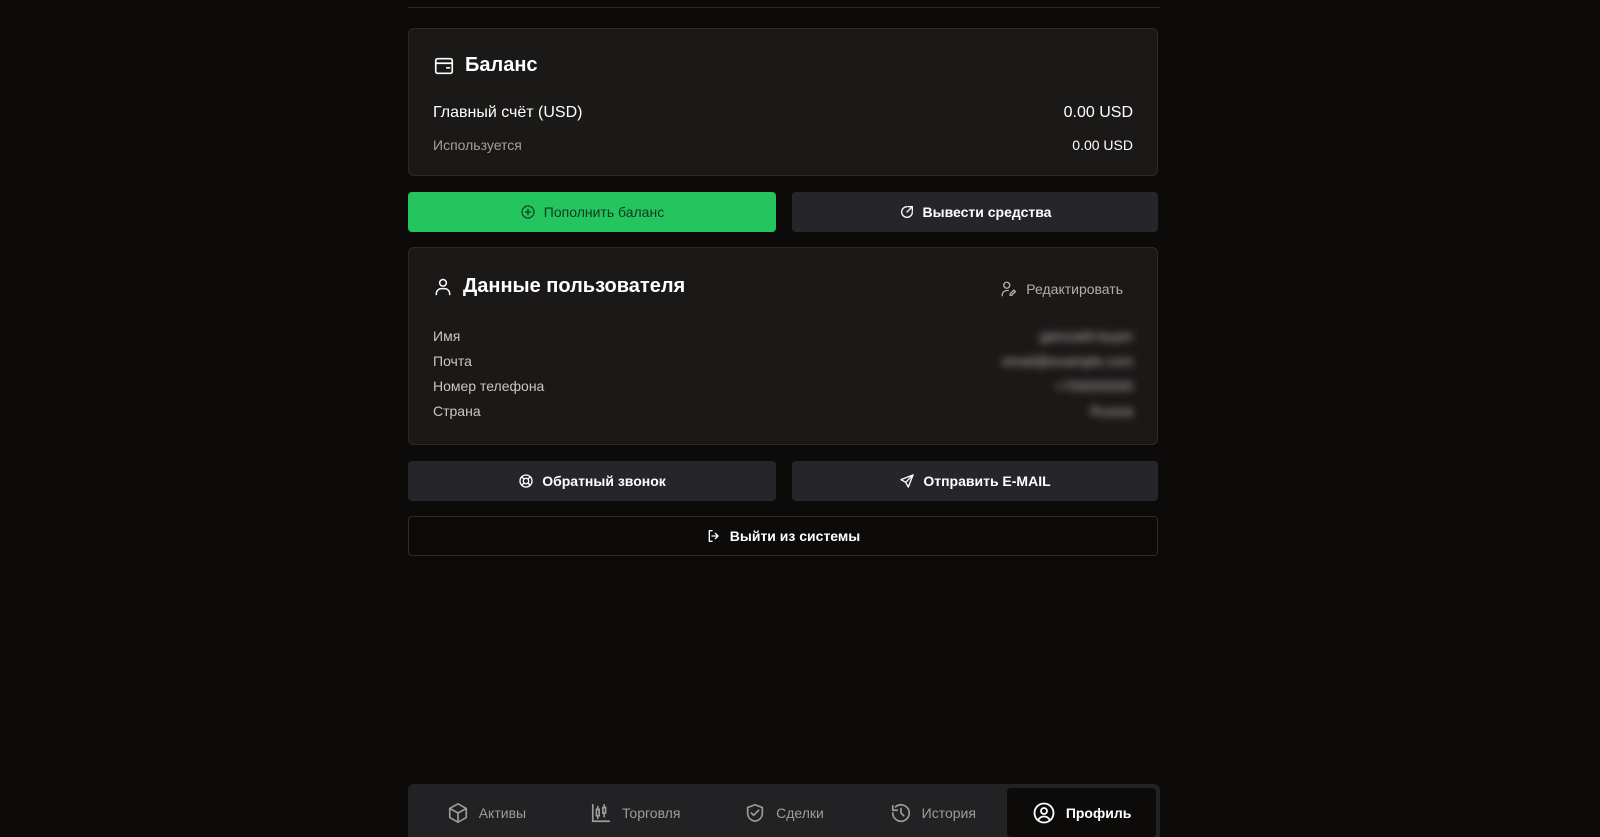 This screenshot has height=837, width=1600. Describe the element at coordinates (528, 212) in the screenshot. I see `plus-circle-icon` at that location.